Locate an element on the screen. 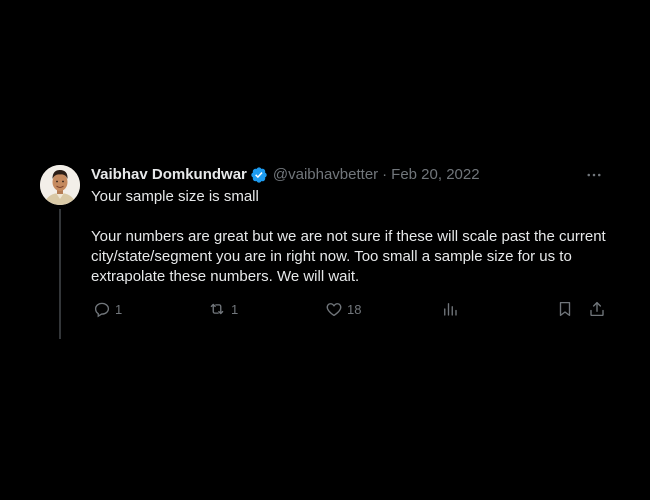  bookmark-button is located at coordinates (565, 309).